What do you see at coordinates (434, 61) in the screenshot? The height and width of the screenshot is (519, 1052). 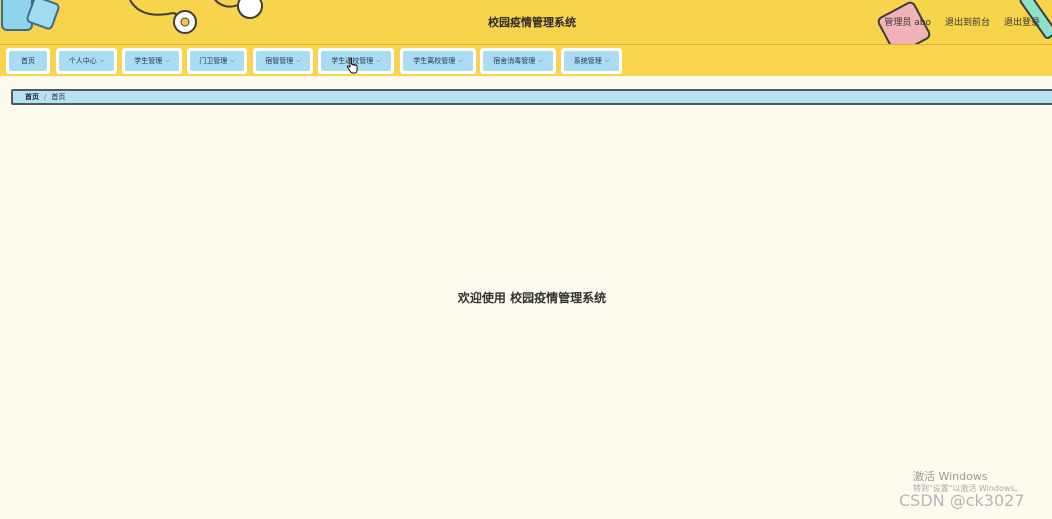 I see `nav-item-label: 学生离校管理` at bounding box center [434, 61].